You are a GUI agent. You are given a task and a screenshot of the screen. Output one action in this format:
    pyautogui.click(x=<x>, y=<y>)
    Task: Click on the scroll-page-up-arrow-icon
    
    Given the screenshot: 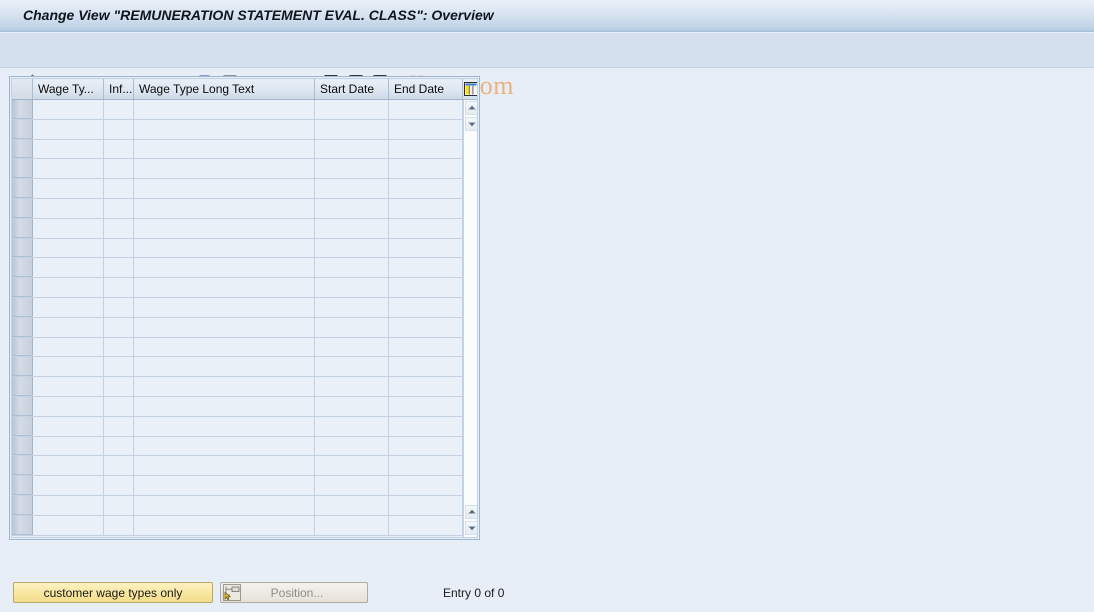 What is the action you would take?
    pyautogui.click(x=471, y=512)
    